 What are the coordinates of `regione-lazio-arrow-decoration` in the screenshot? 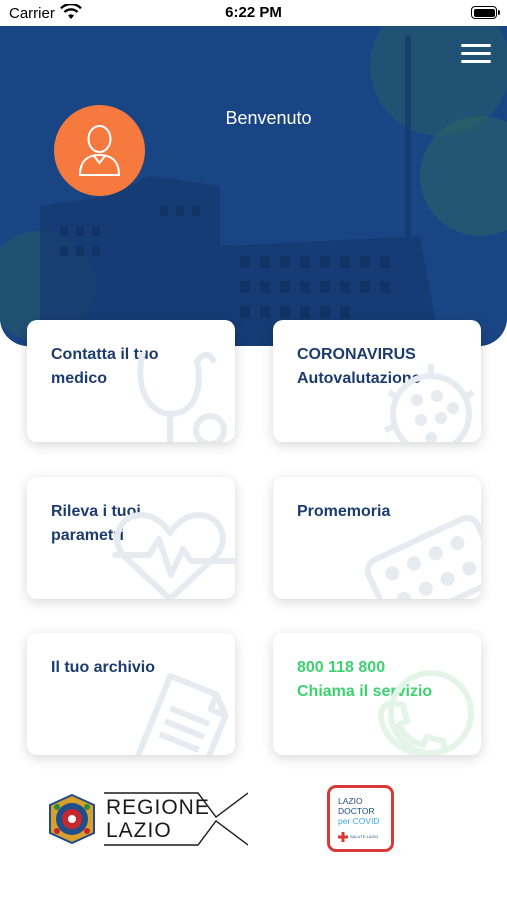 It's located at (176, 819).